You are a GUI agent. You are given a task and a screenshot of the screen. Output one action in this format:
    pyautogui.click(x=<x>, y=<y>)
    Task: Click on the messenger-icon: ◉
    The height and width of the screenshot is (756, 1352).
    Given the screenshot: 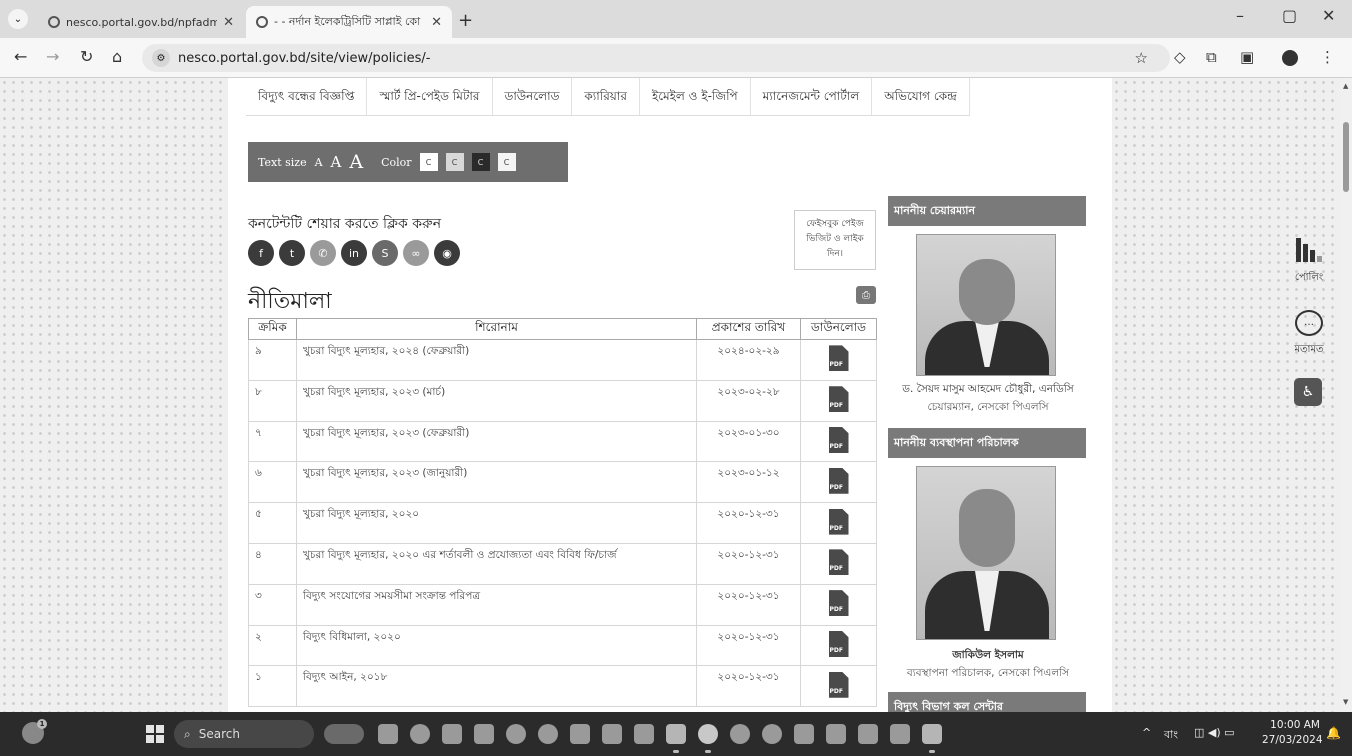 What is the action you would take?
    pyautogui.click(x=447, y=253)
    